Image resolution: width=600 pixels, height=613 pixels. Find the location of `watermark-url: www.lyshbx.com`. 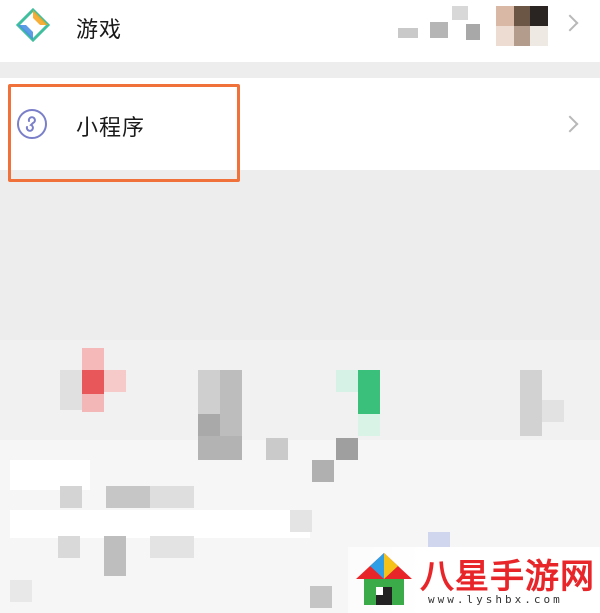

watermark-url: www.lyshbx.com is located at coordinates (495, 599).